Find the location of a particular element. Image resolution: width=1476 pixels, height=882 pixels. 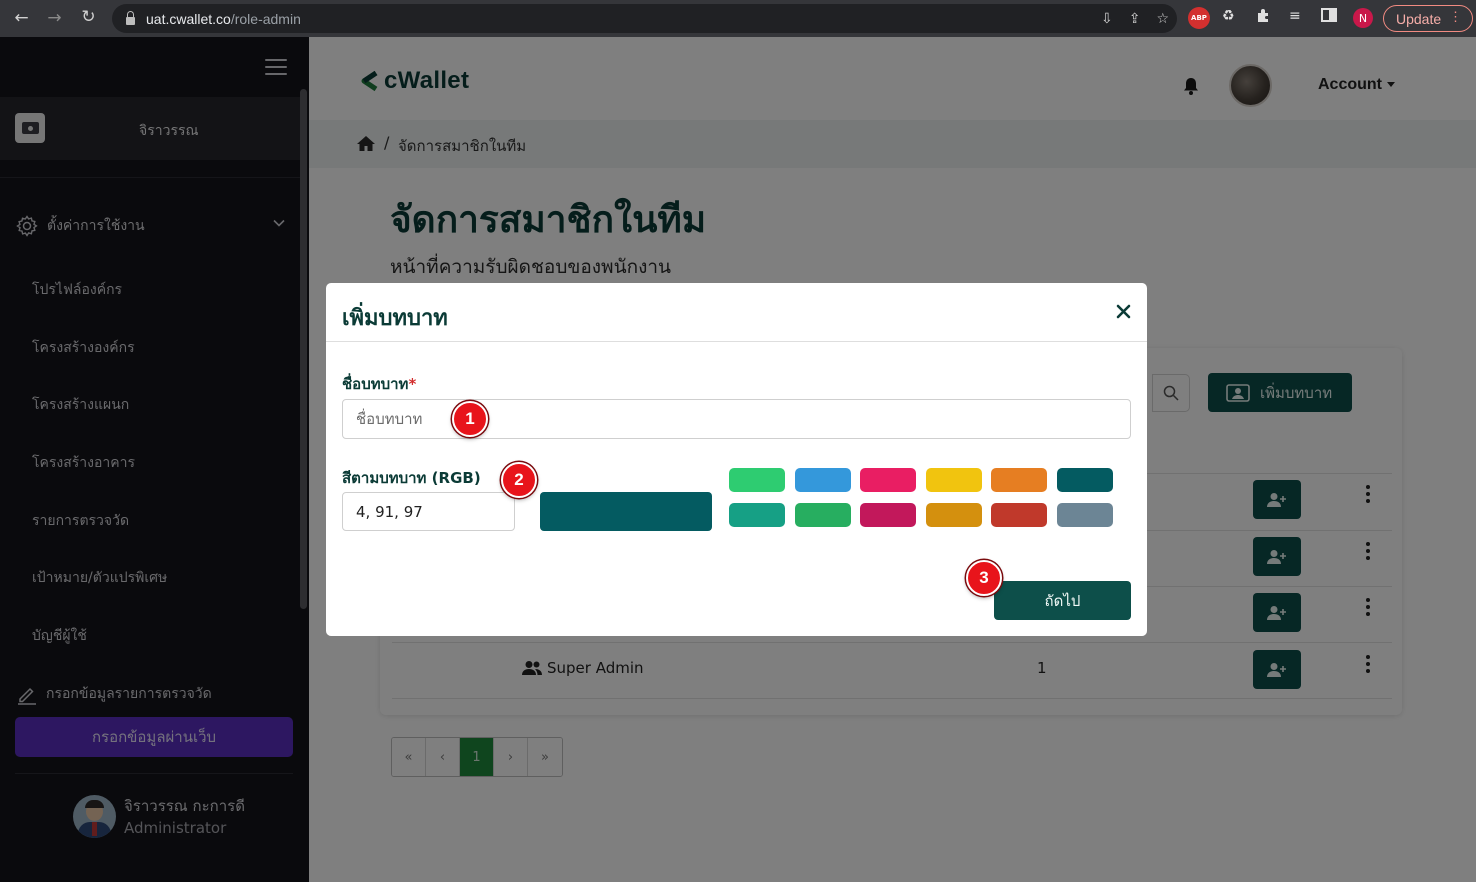

forward-icon: → is located at coordinates (54, 18).